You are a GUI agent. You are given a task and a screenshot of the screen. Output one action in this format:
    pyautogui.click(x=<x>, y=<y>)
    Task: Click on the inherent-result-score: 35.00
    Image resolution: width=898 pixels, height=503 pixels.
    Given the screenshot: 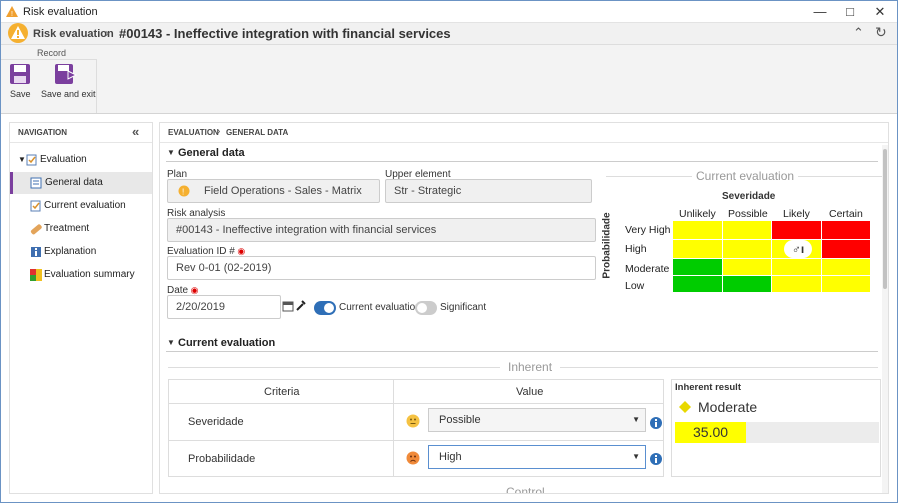 What is the action you would take?
    pyautogui.click(x=711, y=432)
    